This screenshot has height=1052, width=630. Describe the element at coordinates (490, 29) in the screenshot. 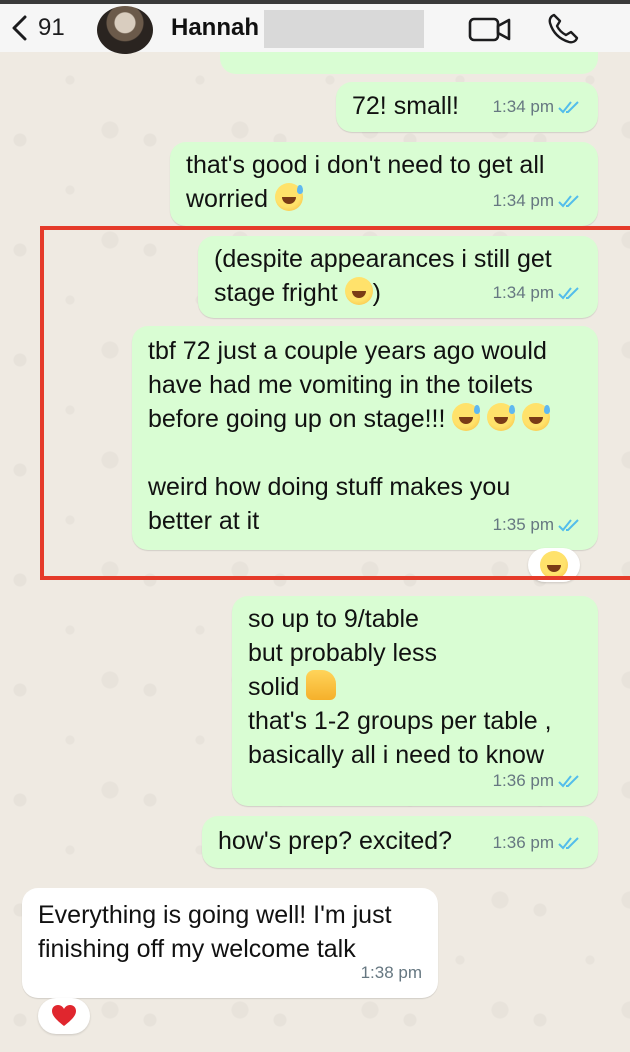

I see `video-call-icon` at that location.